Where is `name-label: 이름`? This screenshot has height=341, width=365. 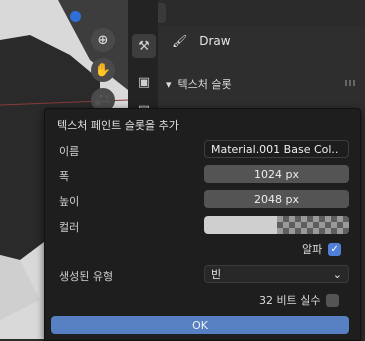 name-label: 이름 is located at coordinates (69, 151).